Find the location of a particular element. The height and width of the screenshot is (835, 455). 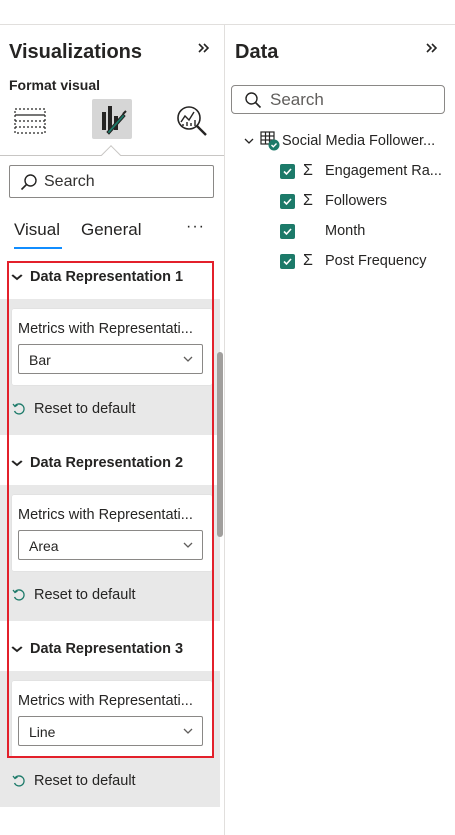

data-search-box is located at coordinates (338, 99).